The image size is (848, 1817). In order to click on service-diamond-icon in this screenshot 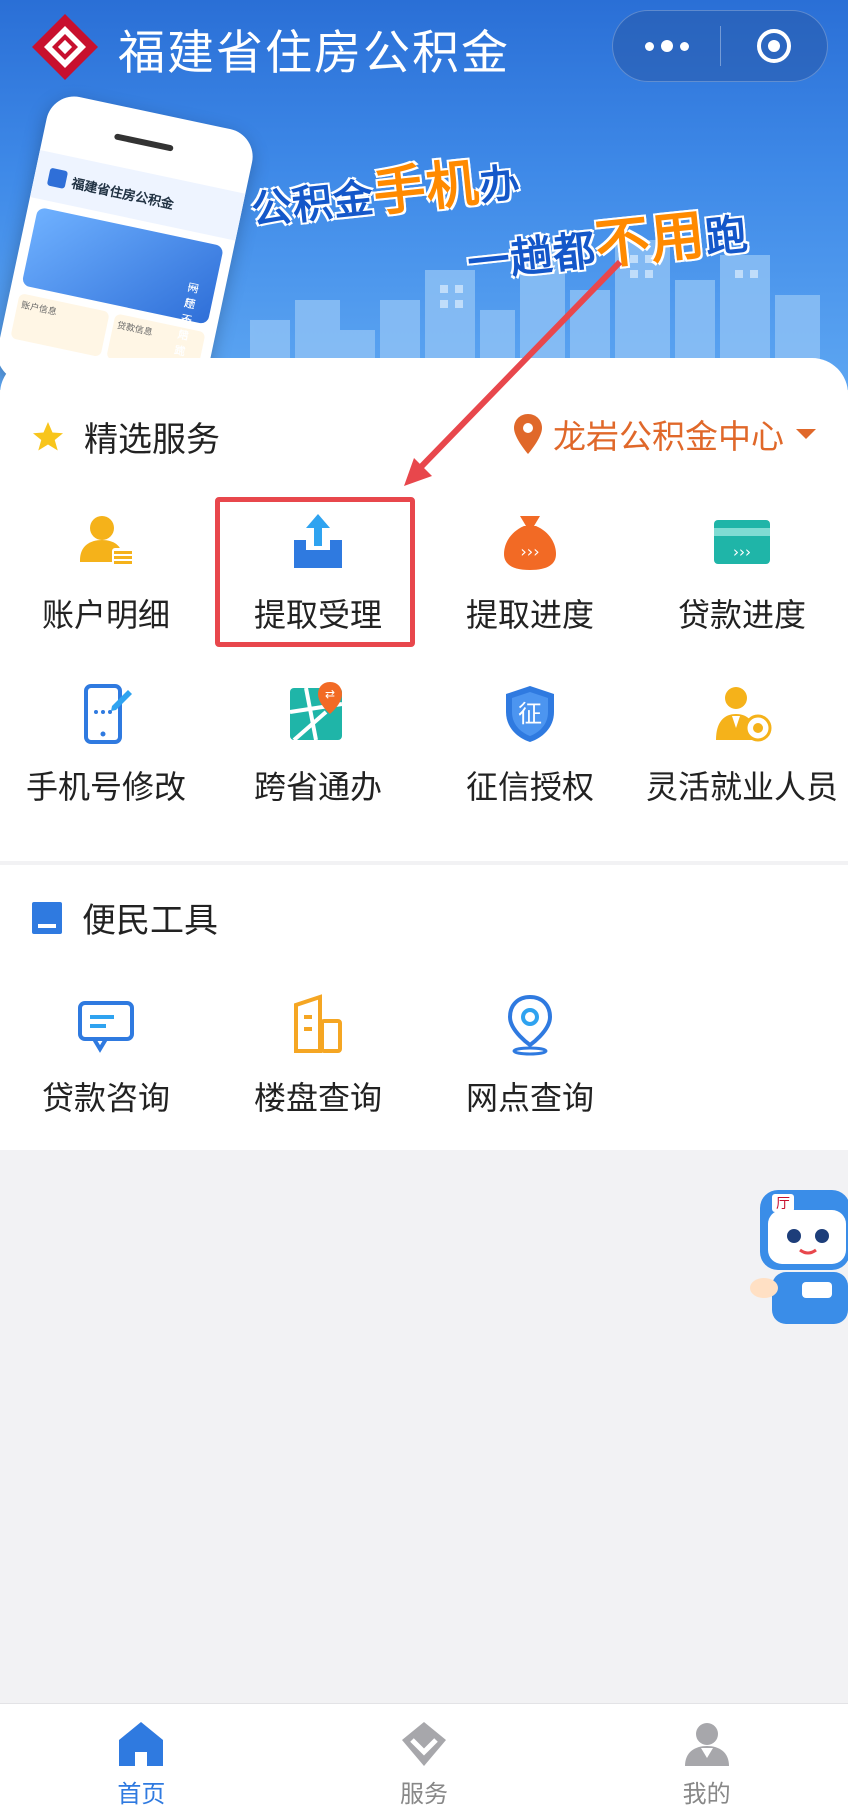, I will do `click(424, 1744)`.